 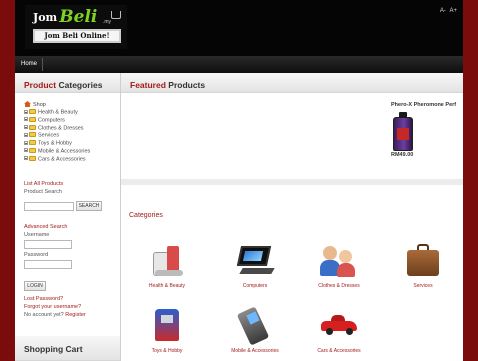 What do you see at coordinates (453, 11) in the screenshot?
I see `font-increase-button: A+` at bounding box center [453, 11].